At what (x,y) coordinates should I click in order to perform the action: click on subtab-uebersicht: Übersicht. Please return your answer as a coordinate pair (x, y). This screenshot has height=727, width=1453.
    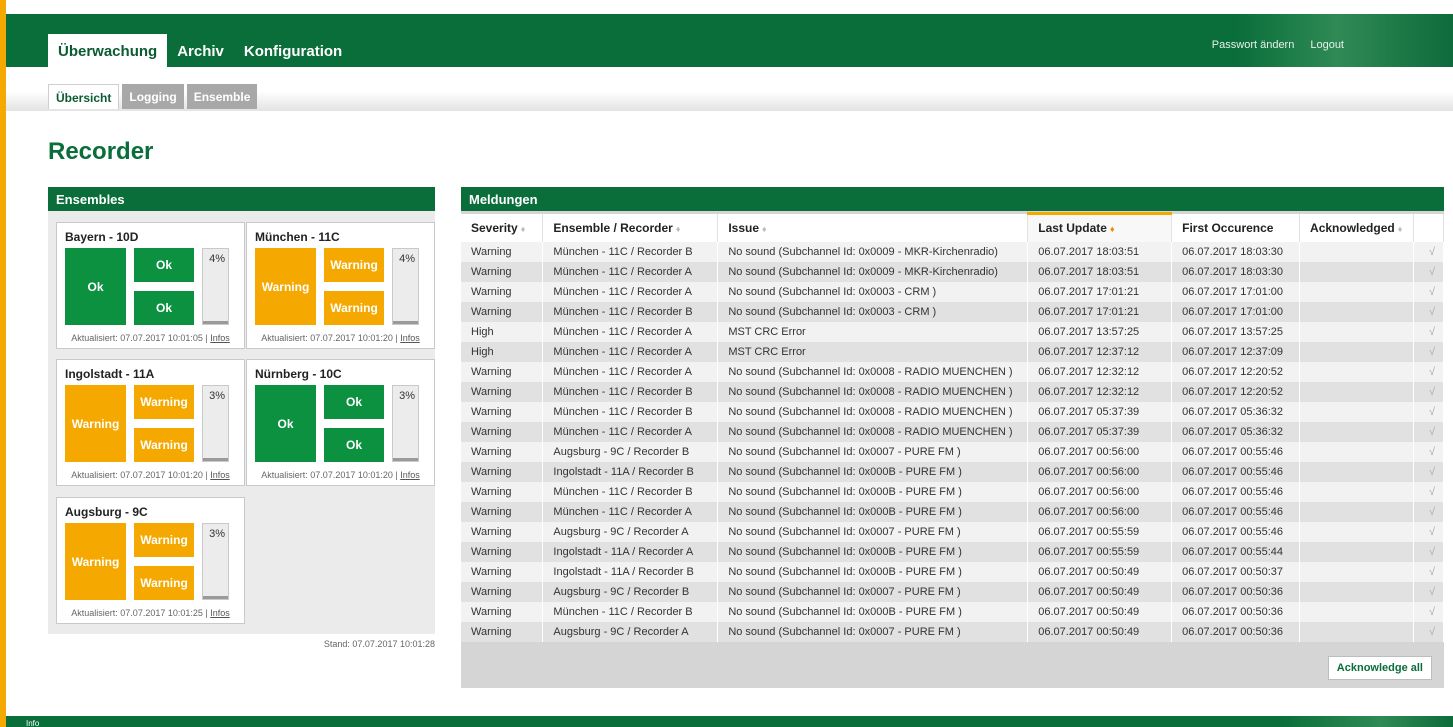
    Looking at the image, I should click on (84, 96).